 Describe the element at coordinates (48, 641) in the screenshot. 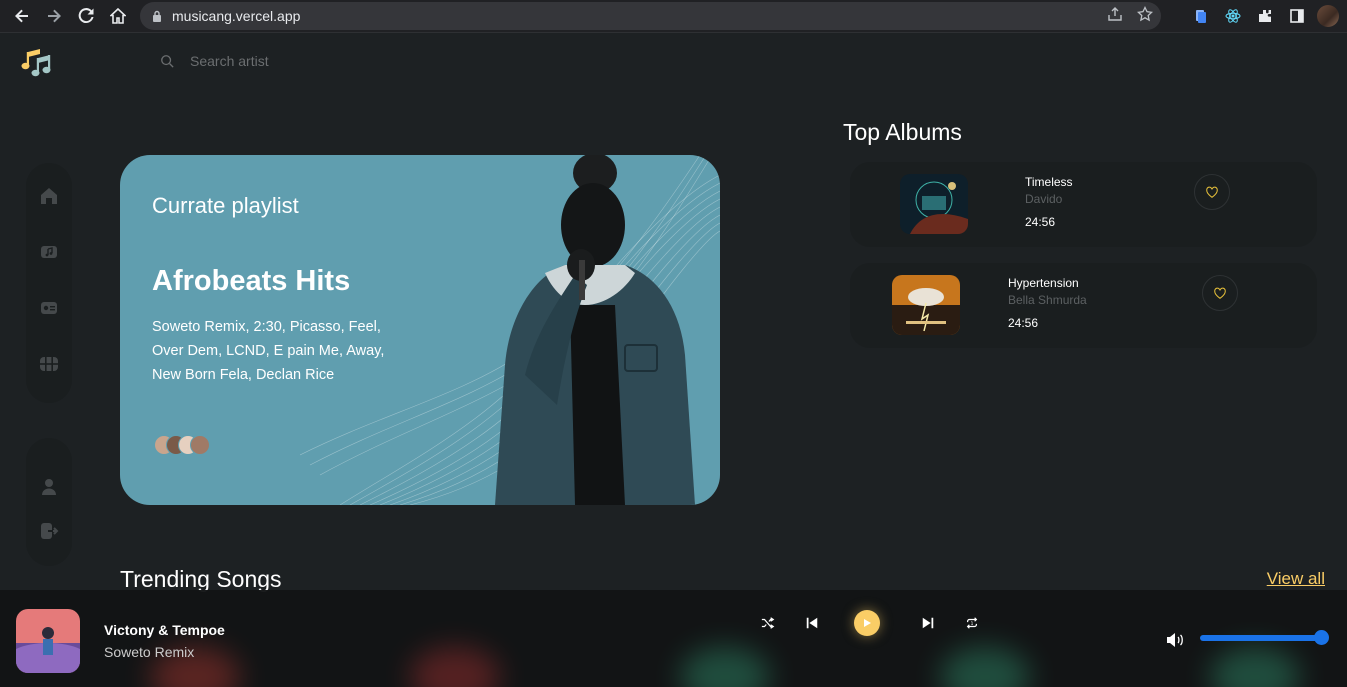

I see `now-playing-cover` at that location.